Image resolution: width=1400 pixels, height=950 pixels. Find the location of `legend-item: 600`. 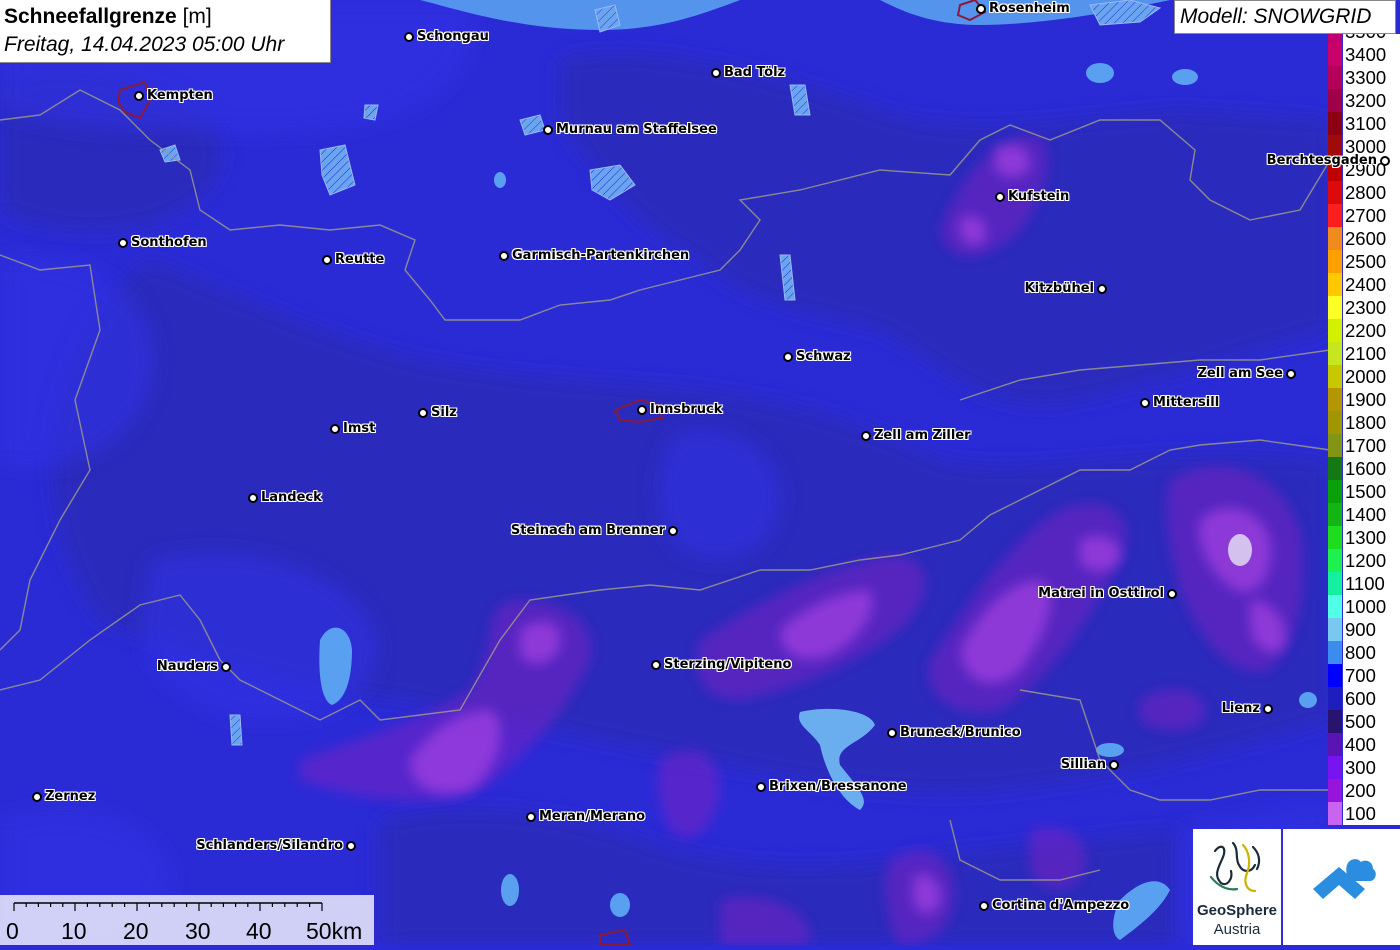

legend-item: 600 is located at coordinates (1364, 698).